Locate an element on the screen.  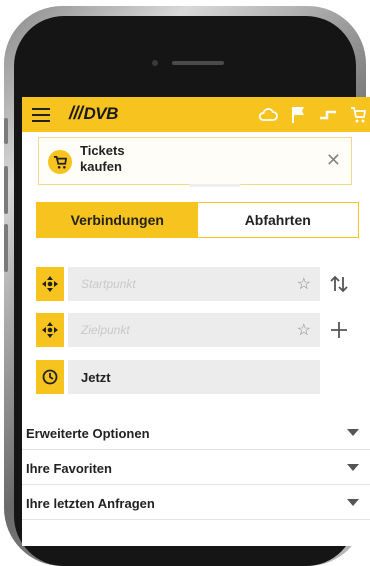
flag-icon is located at coordinates (298, 115).